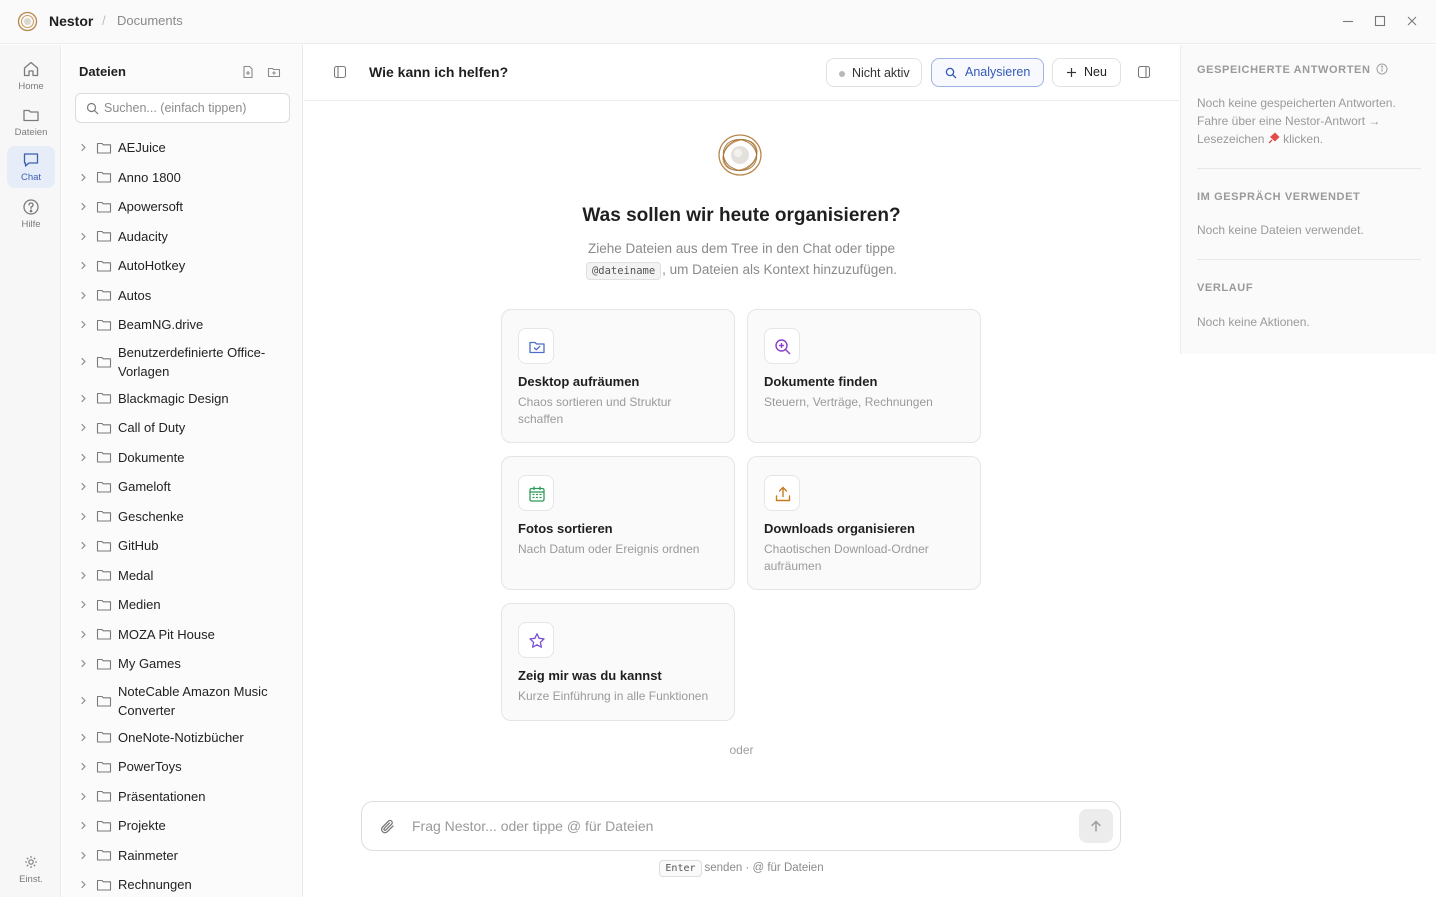 The width and height of the screenshot is (1436, 897). I want to click on tree-row: Projekte, so click(182, 826).